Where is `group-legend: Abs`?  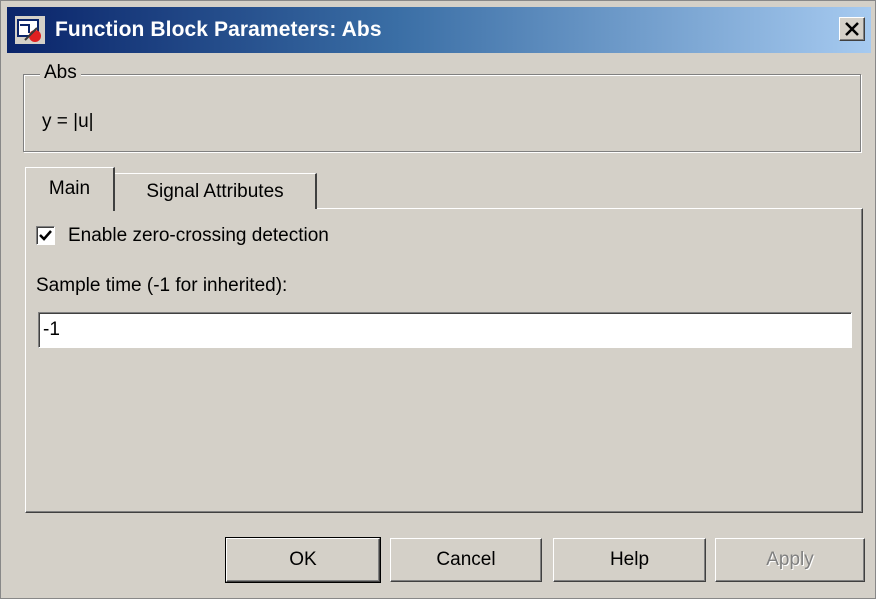
group-legend: Abs is located at coordinates (60, 73).